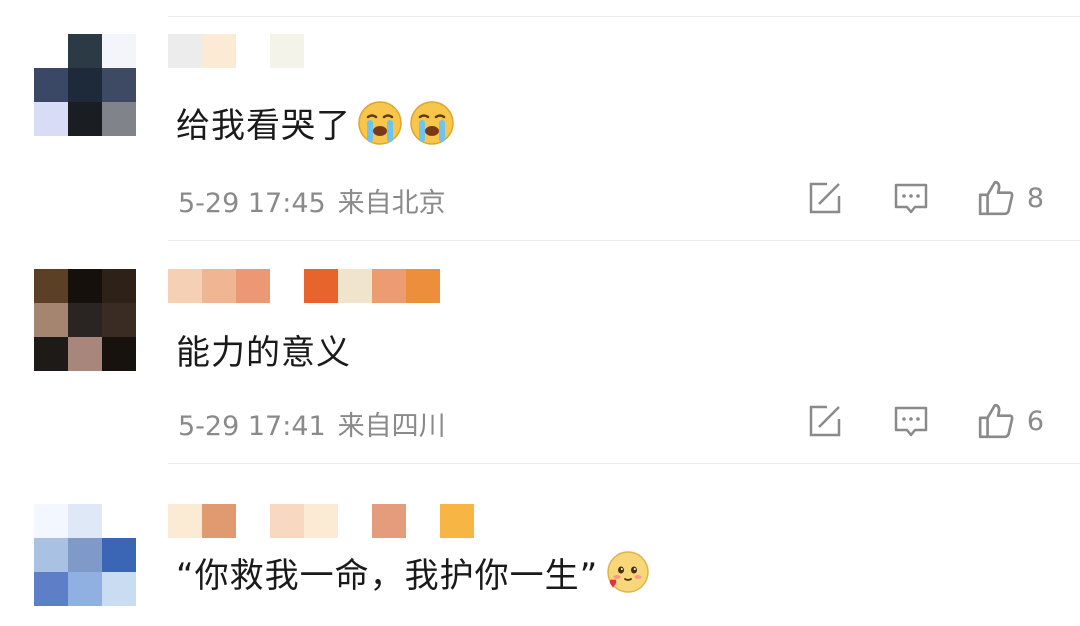 The height and width of the screenshot is (626, 1080). What do you see at coordinates (263, 126) in the screenshot?
I see `comment-body: 给我看哭了` at bounding box center [263, 126].